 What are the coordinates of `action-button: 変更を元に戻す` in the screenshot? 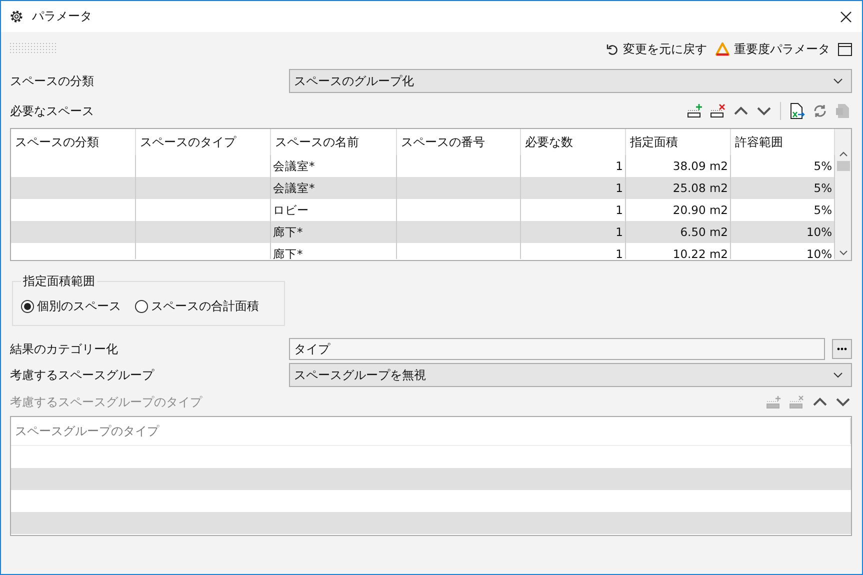 It's located at (656, 49).